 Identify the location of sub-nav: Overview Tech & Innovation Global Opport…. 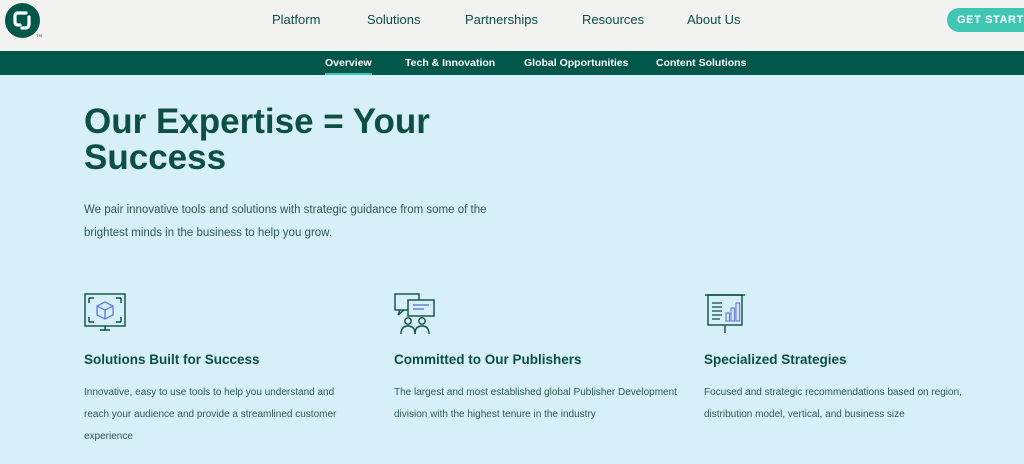
(512, 63).